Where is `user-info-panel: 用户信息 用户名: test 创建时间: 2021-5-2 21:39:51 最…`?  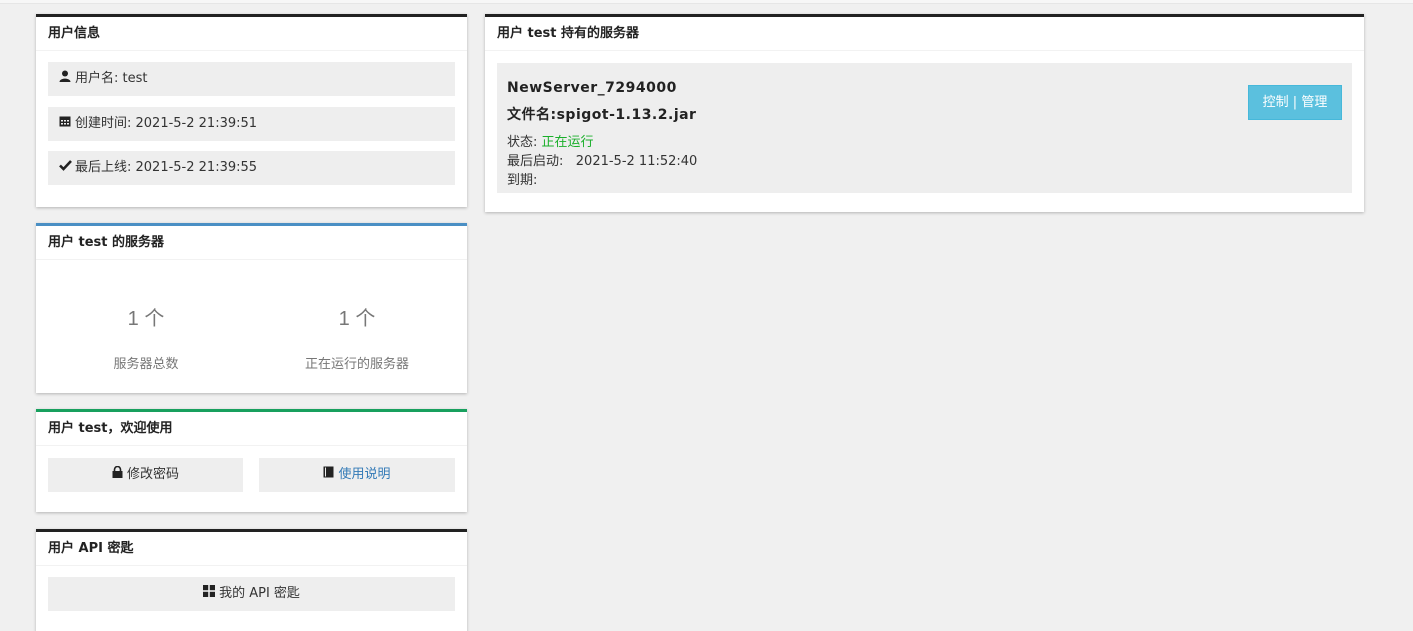
user-info-panel: 用户信息 用户名: test 创建时间: 2021-5-2 21:39:51 最… is located at coordinates (251, 110).